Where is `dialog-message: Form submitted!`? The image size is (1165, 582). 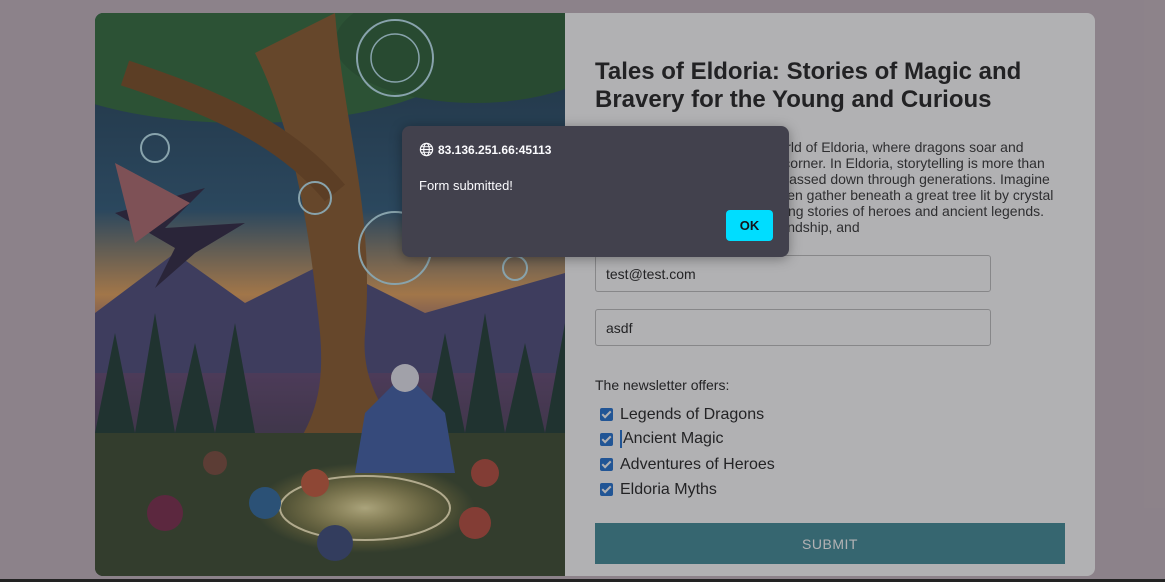
dialog-message: Form submitted! is located at coordinates (466, 185).